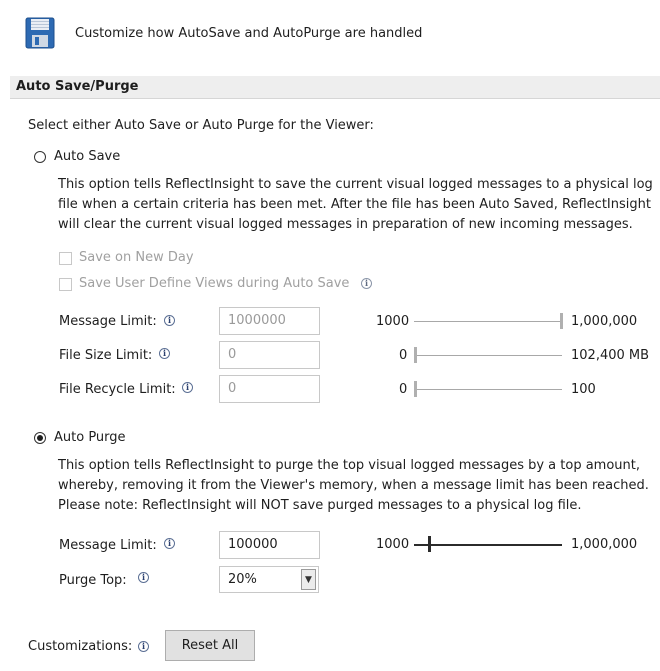 The image size is (660, 671). Describe the element at coordinates (561, 321) in the screenshot. I see `as-message-limit-slider-thumb` at that location.